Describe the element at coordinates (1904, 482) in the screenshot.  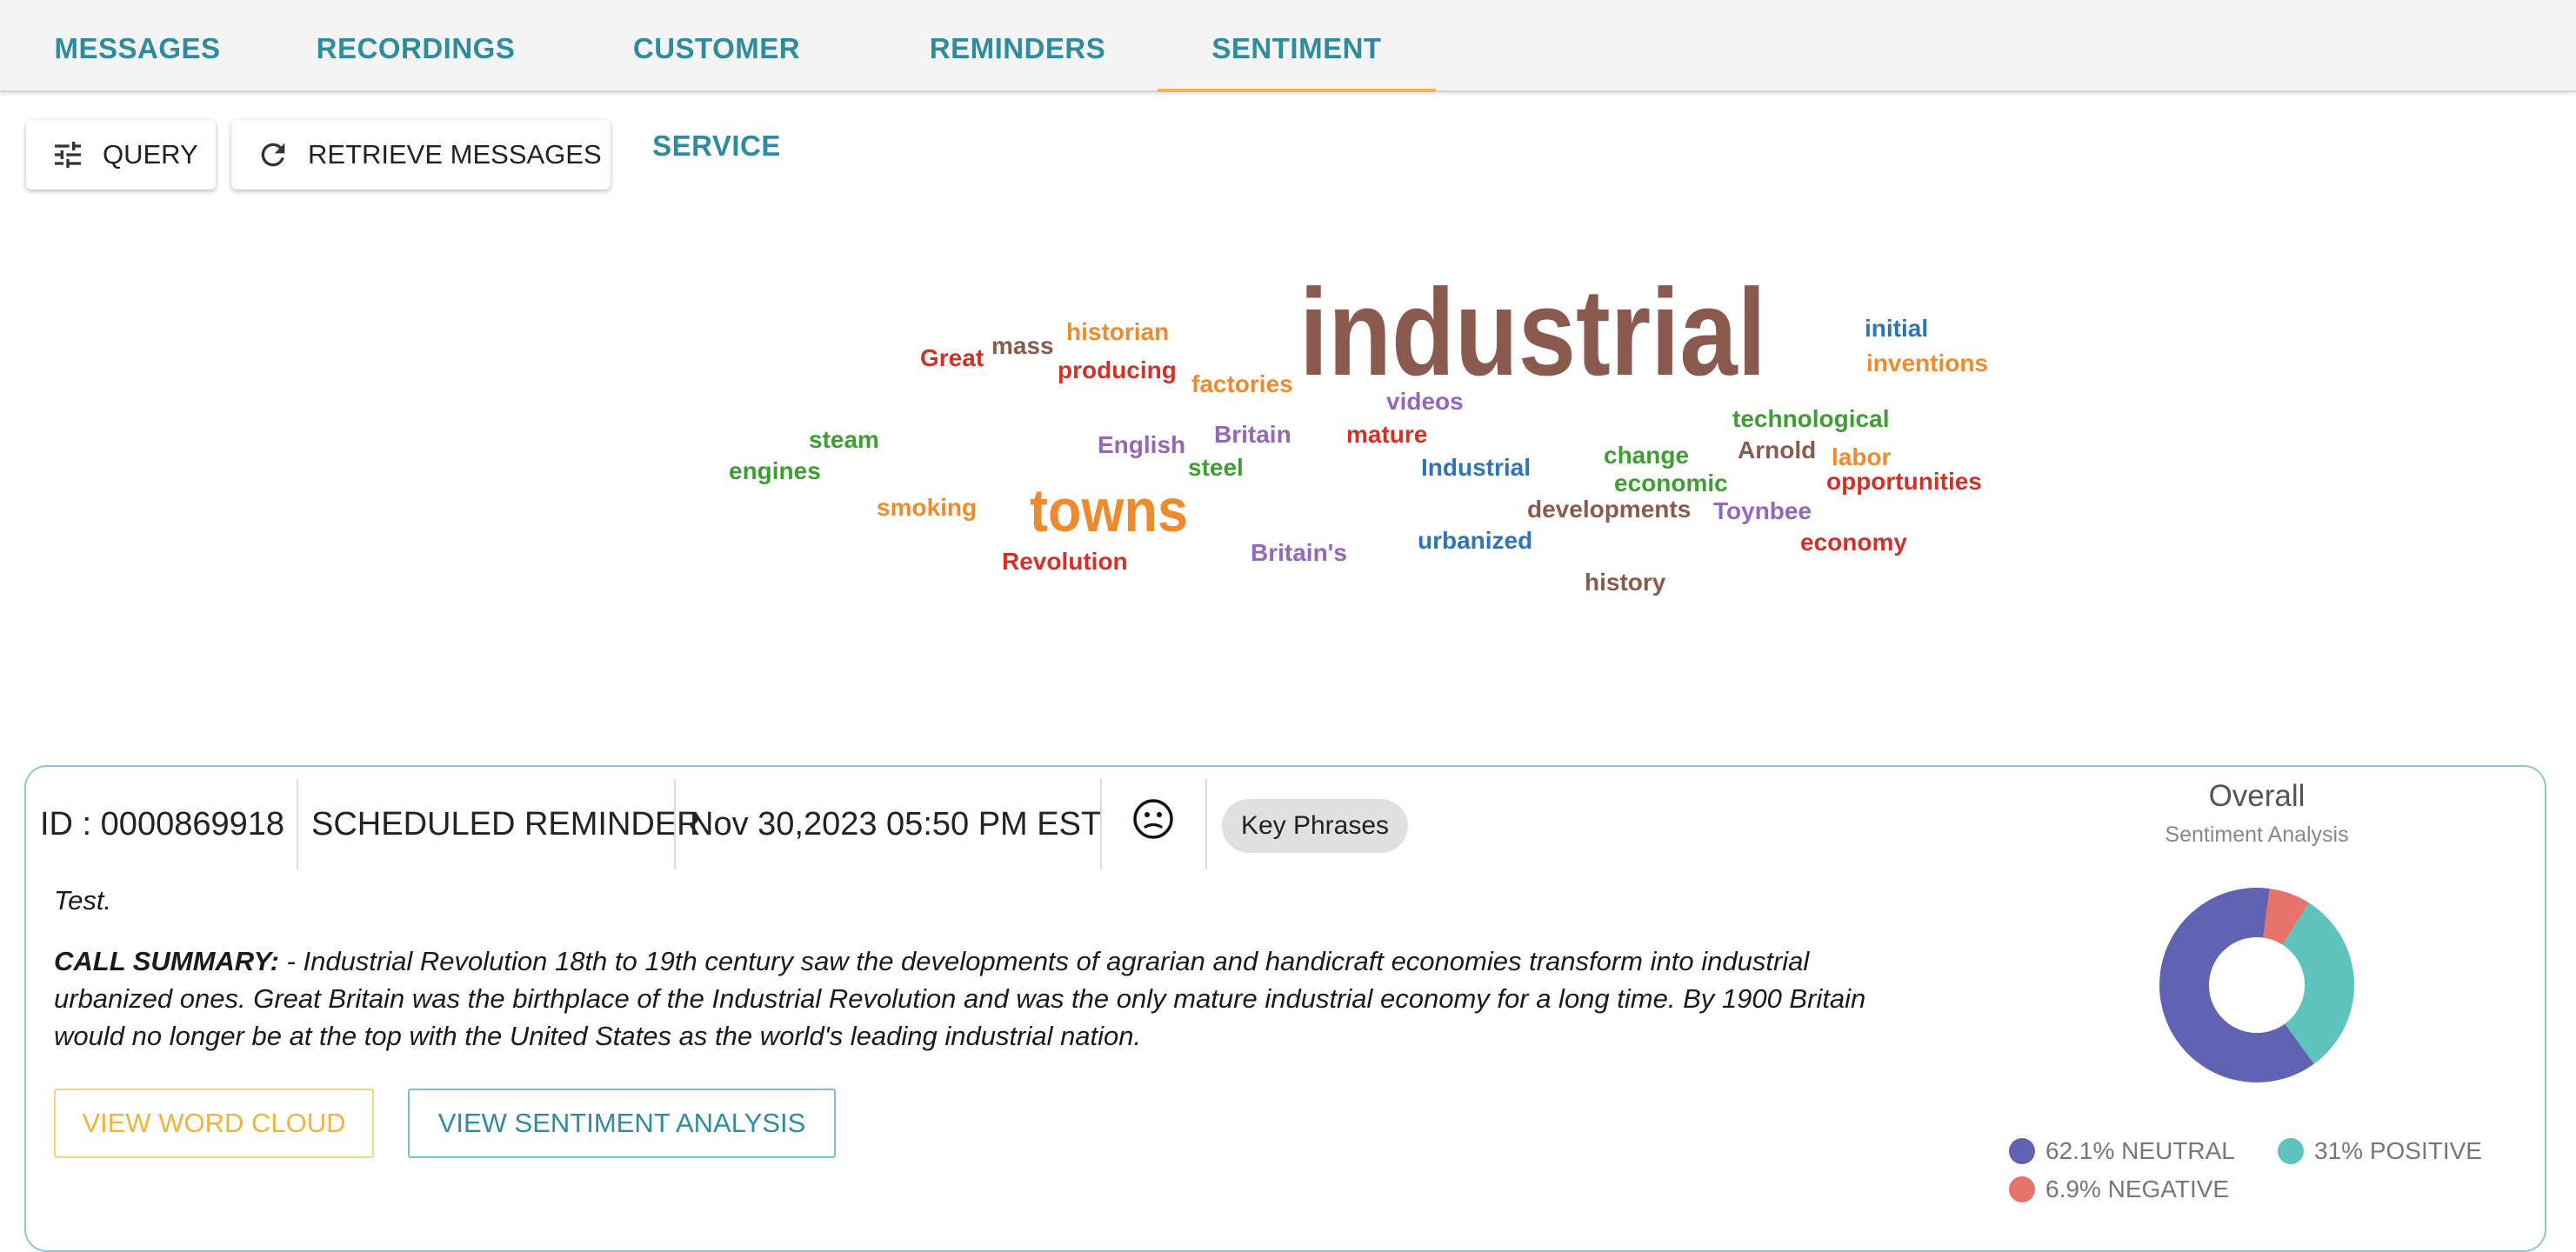
I see `word-cloud-word: opportunities` at that location.